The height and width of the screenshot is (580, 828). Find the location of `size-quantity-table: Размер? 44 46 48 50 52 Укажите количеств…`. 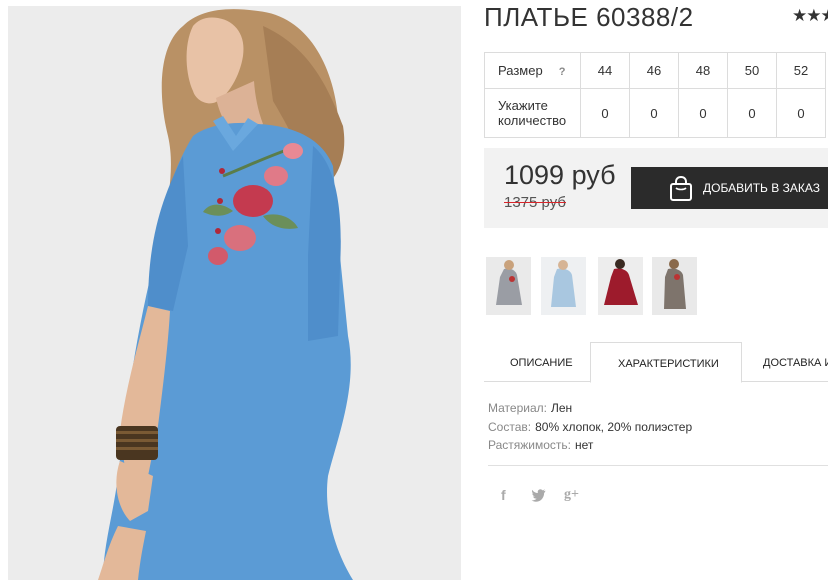

size-quantity-table: Размер? 44 46 48 50 52 Укажите количеств… is located at coordinates (655, 95).